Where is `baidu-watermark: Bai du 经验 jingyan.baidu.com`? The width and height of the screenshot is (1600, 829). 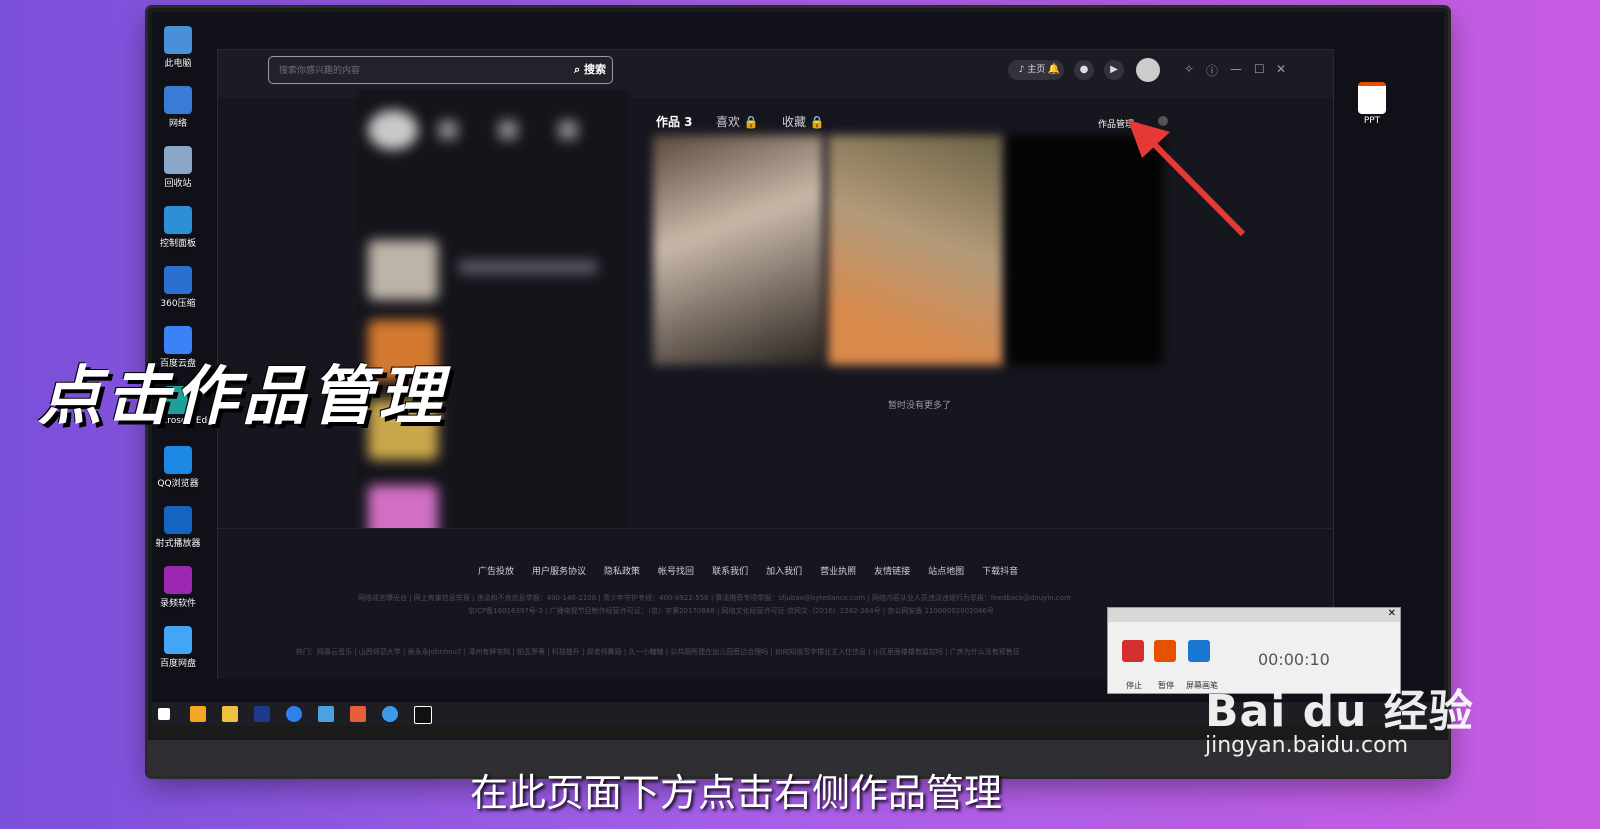 baidu-watermark: Bai du 经验 jingyan.baidu.com is located at coordinates (1339, 716).